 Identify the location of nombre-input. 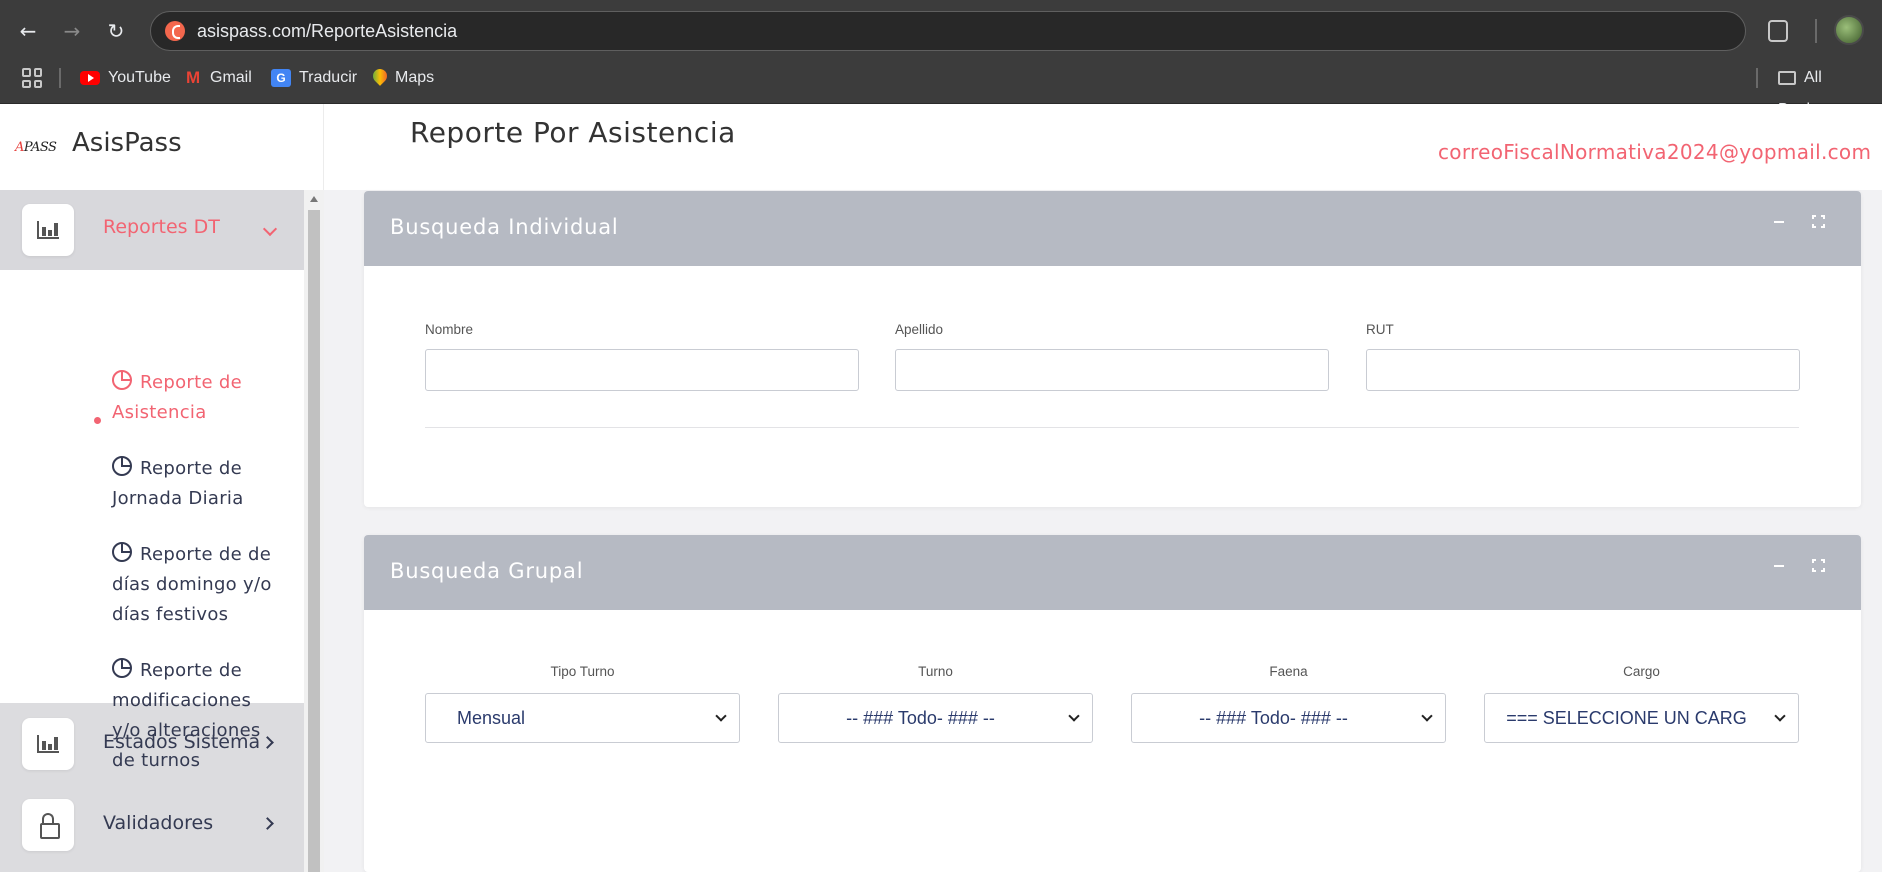
(642, 370).